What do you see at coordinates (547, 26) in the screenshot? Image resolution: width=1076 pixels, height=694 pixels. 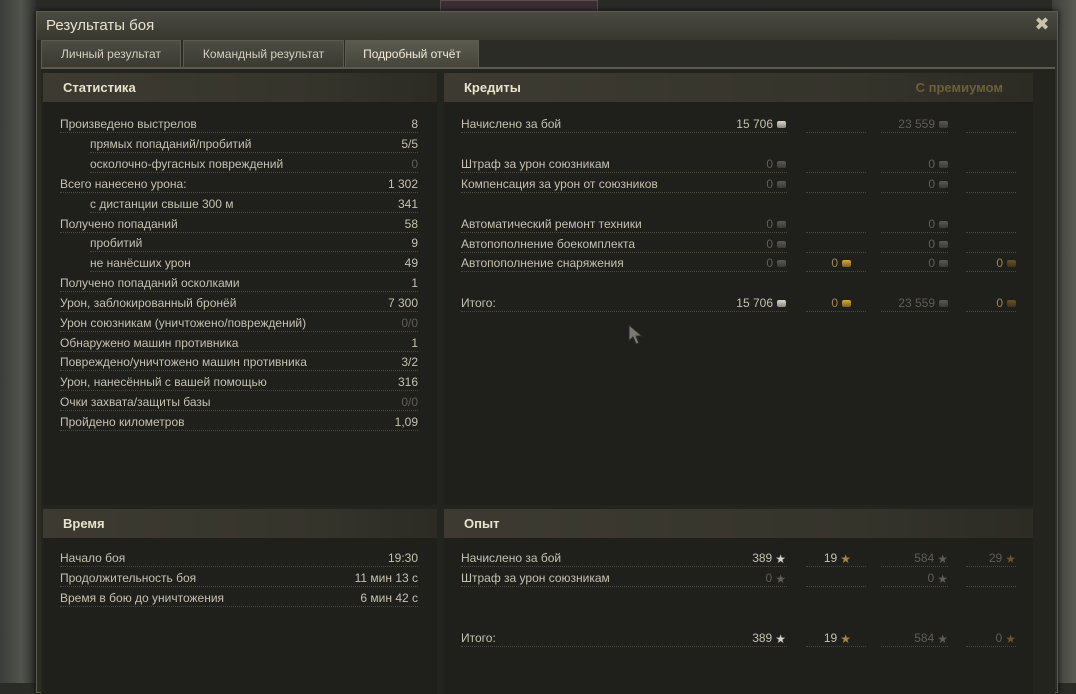 I see `title-bar: Результаты боя ✖` at bounding box center [547, 26].